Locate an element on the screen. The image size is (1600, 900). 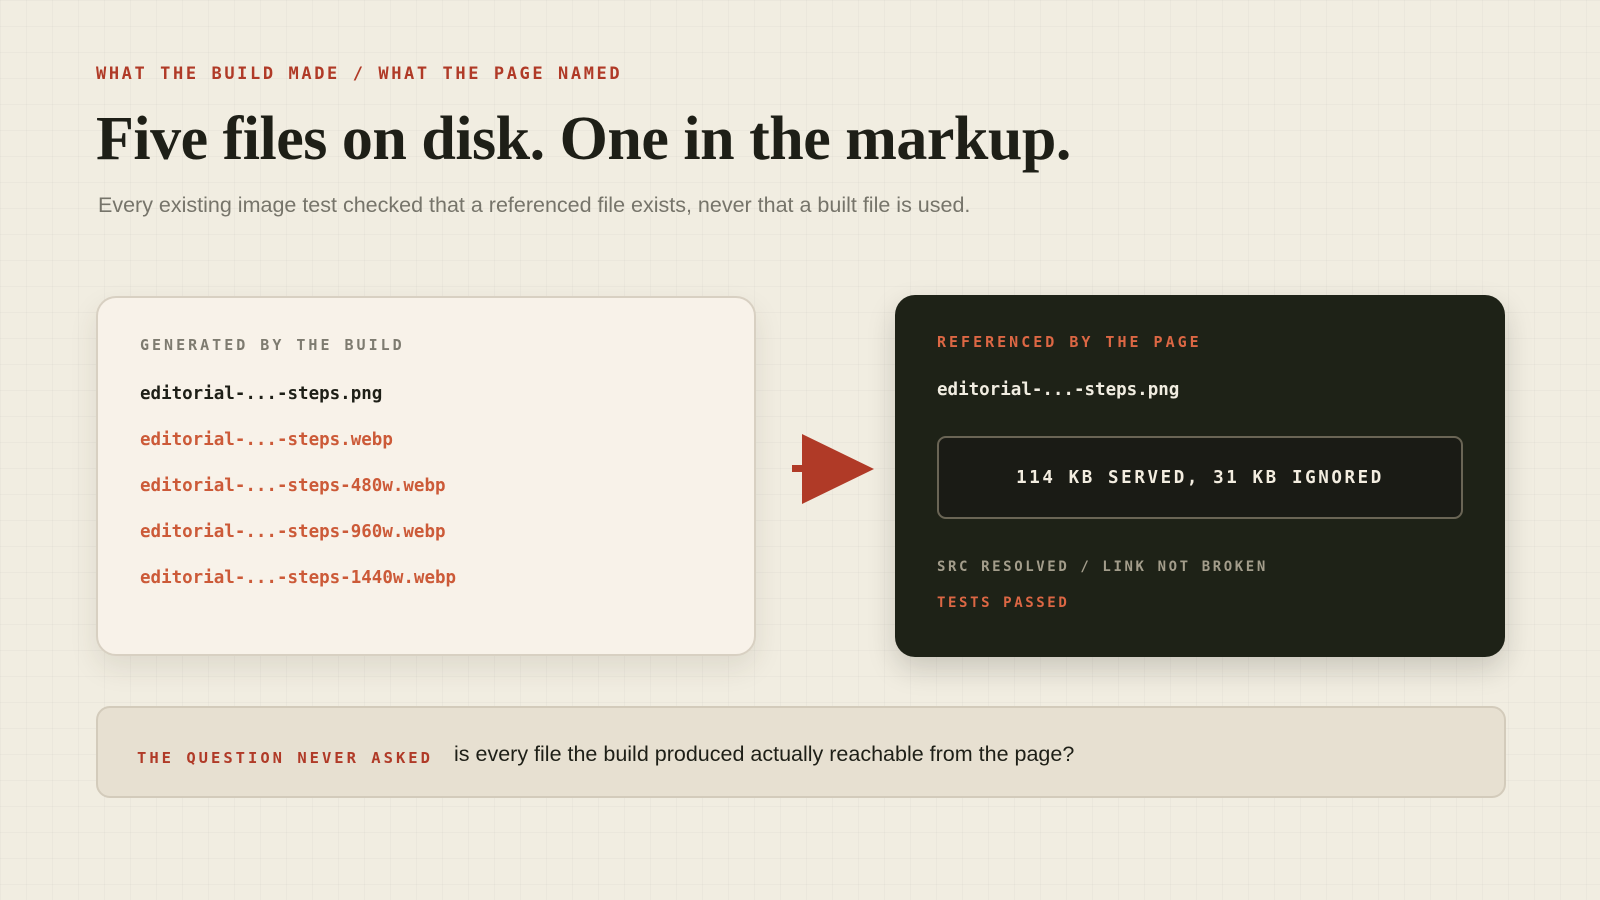
served-summary-text: 114 KB SERVED, 31 KB IGNORED is located at coordinates (1200, 477).